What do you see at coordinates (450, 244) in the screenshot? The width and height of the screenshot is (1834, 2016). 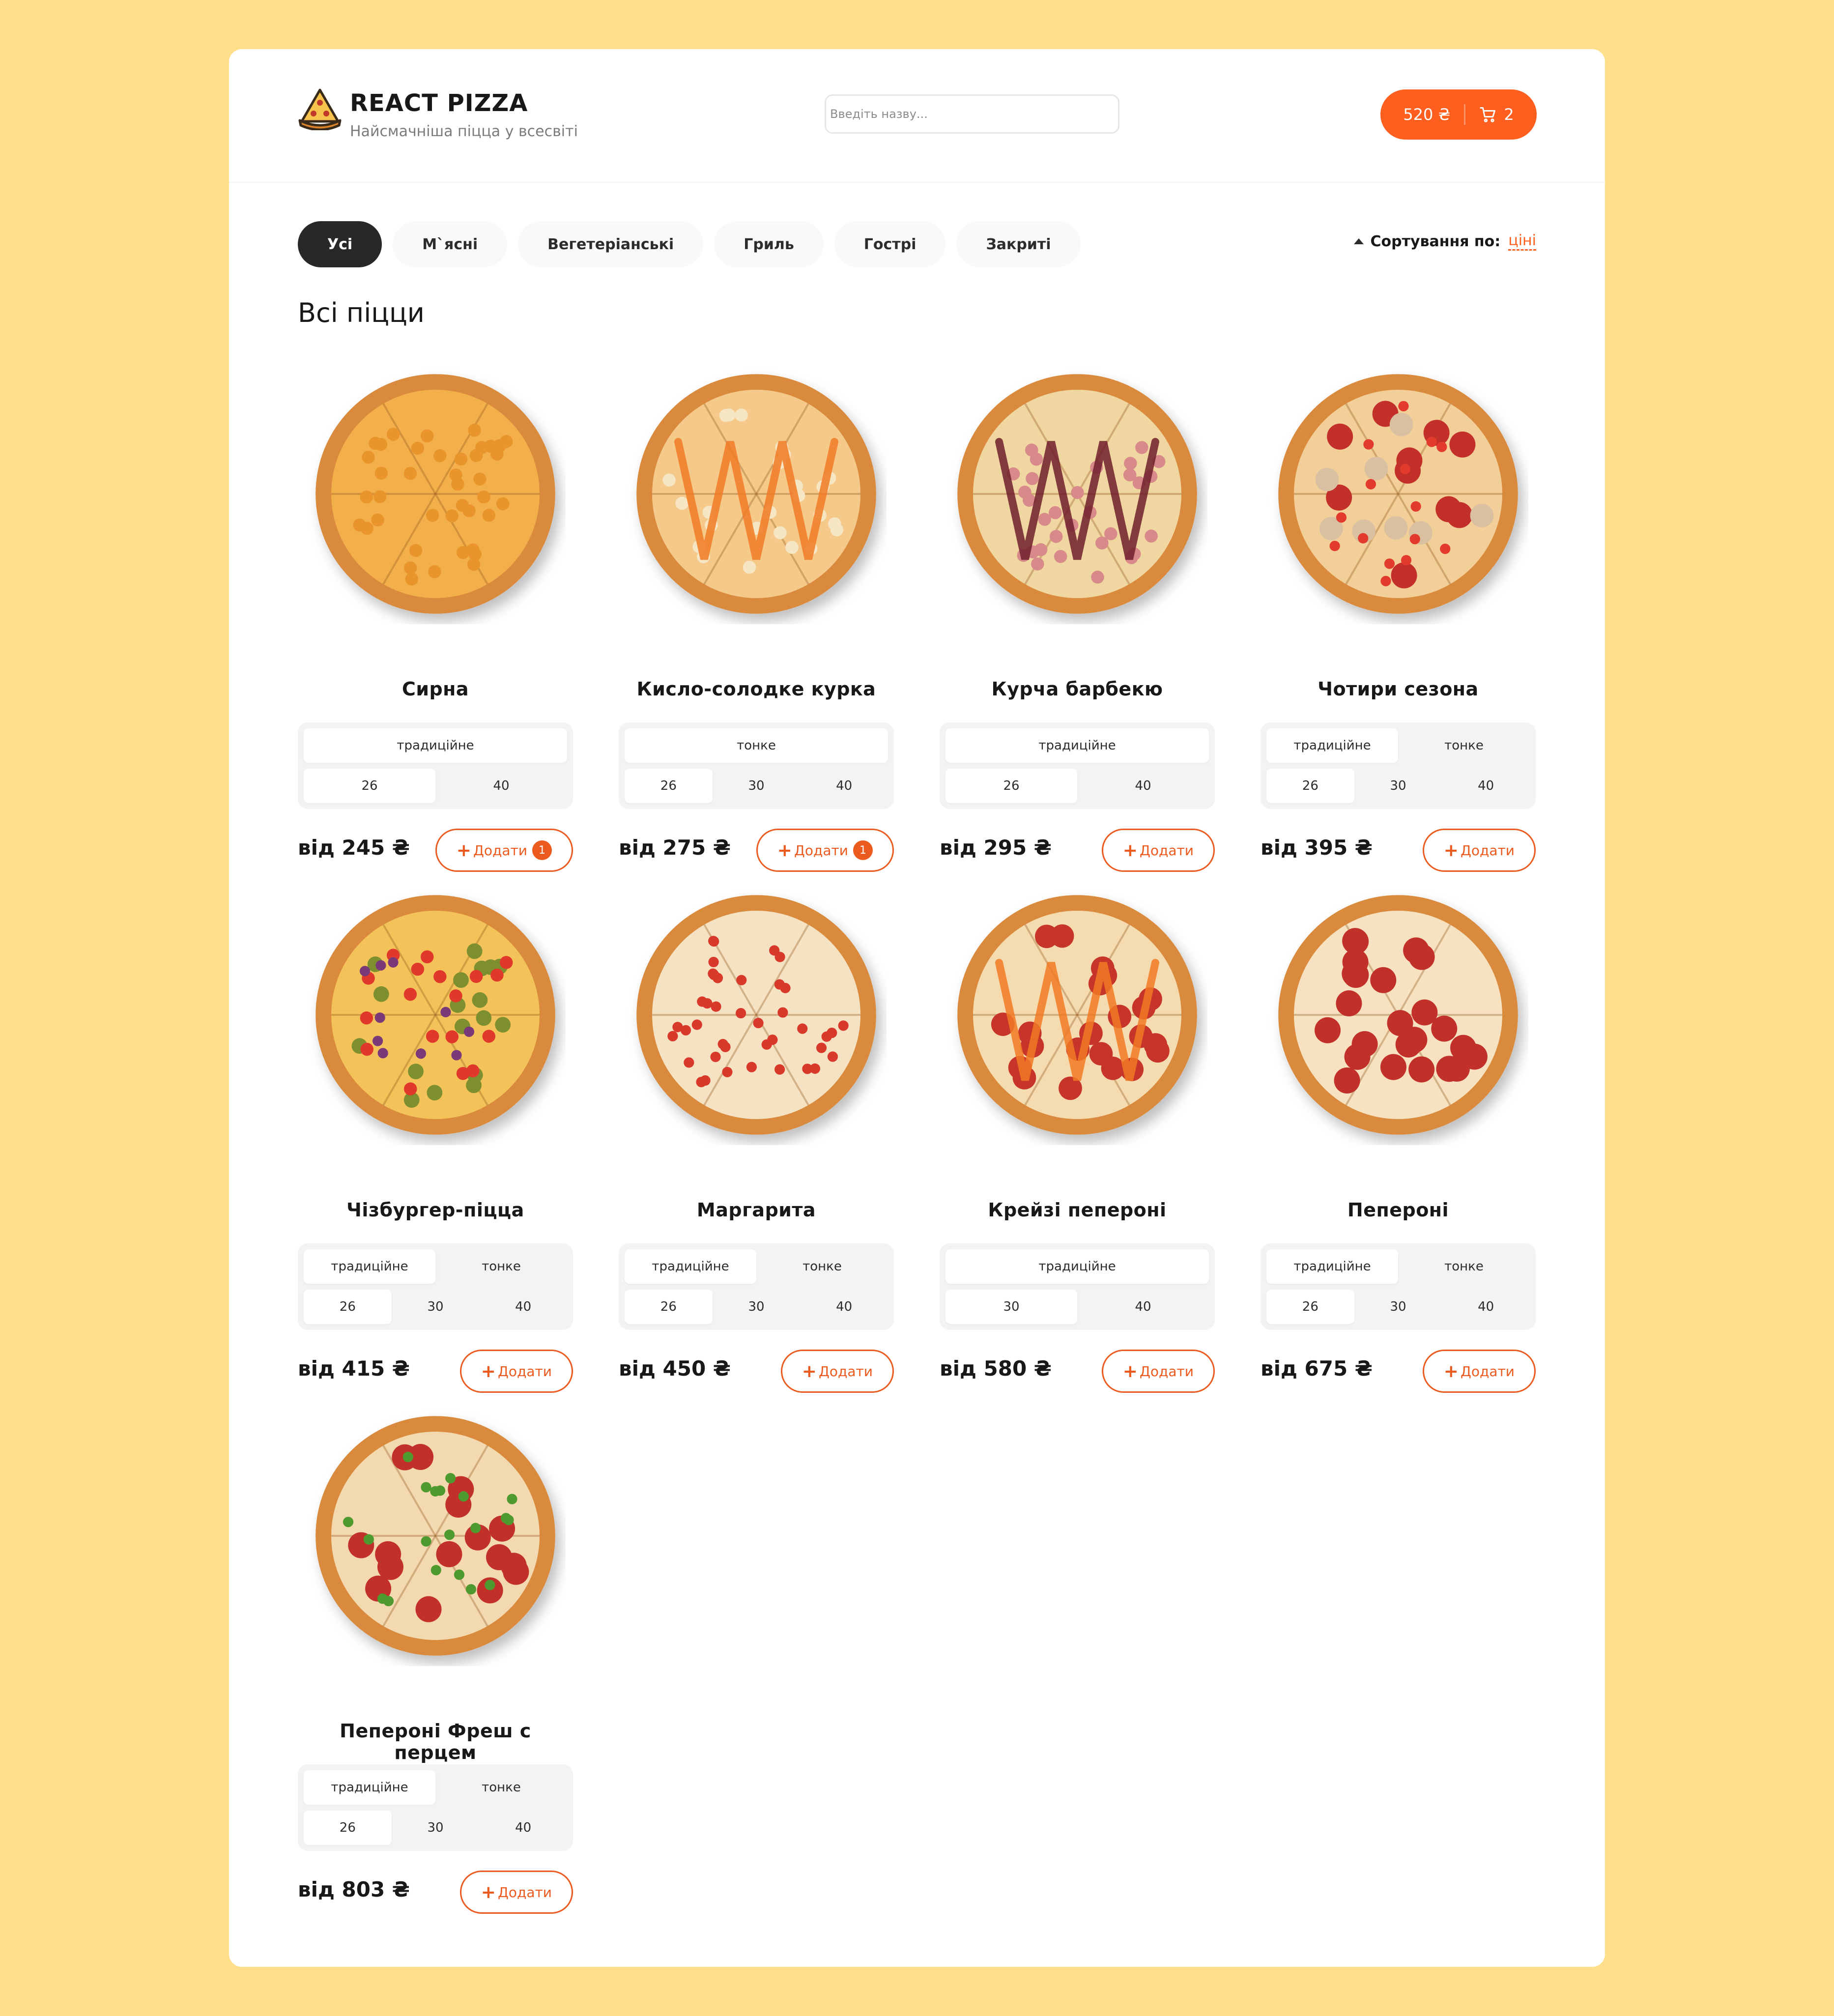 I see `category-tab: М`ясні` at bounding box center [450, 244].